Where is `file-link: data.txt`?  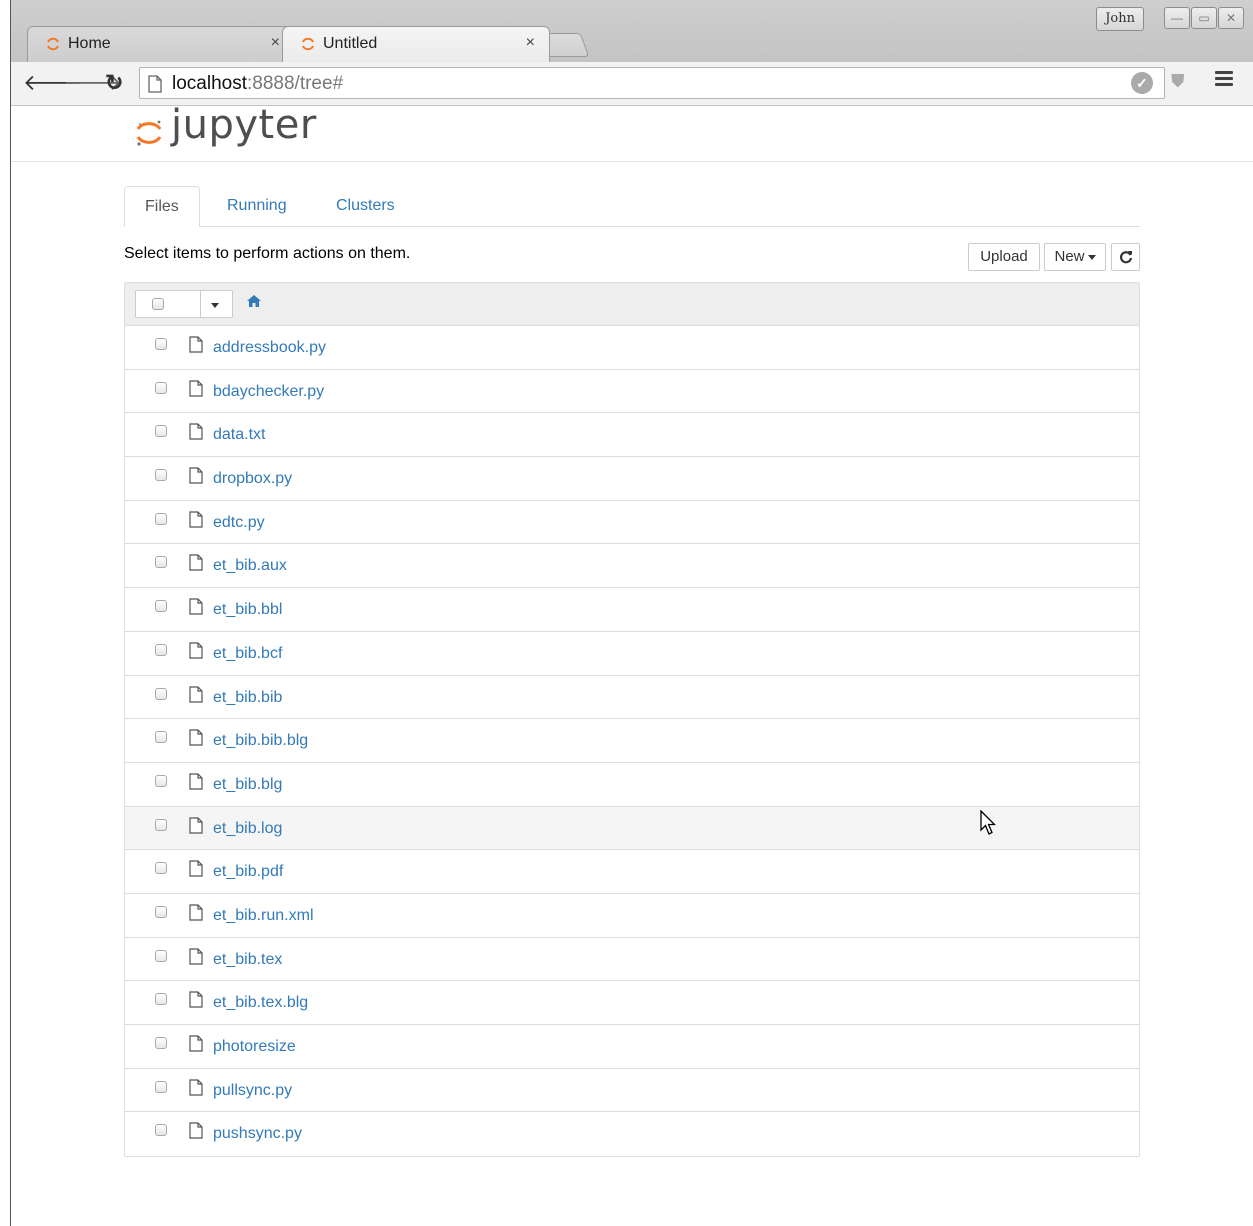
file-link: data.txt is located at coordinates (239, 435).